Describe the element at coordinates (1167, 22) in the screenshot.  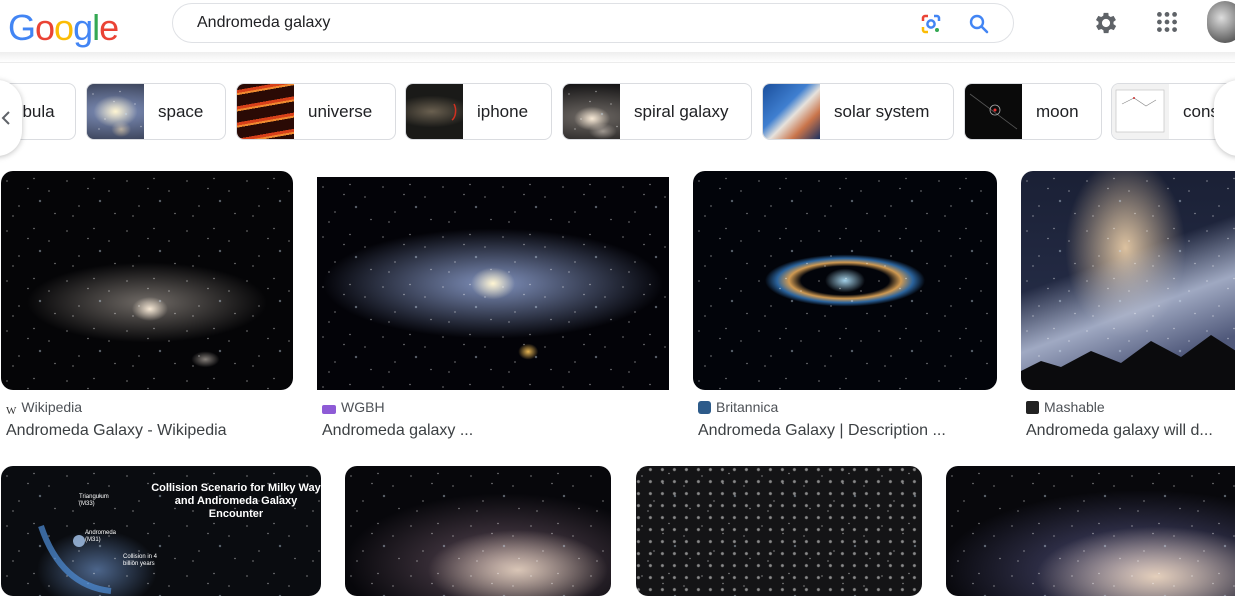
I see `apps-grid-icon` at that location.